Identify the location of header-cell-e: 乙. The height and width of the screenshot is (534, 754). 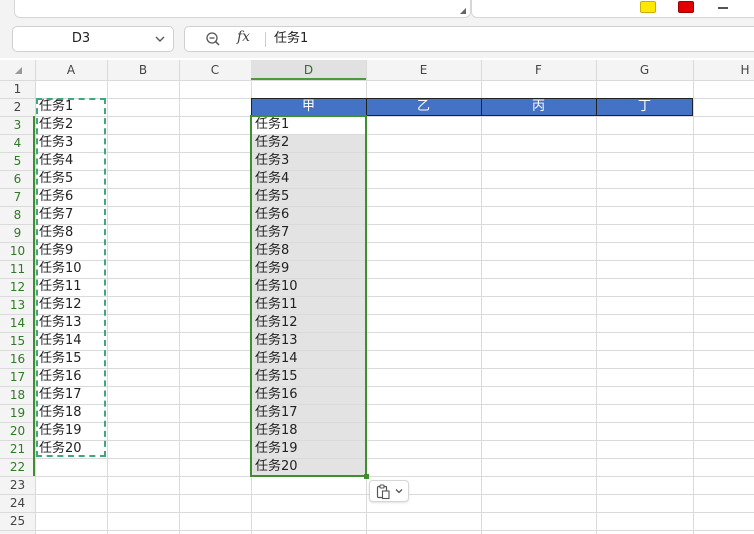
(423, 107).